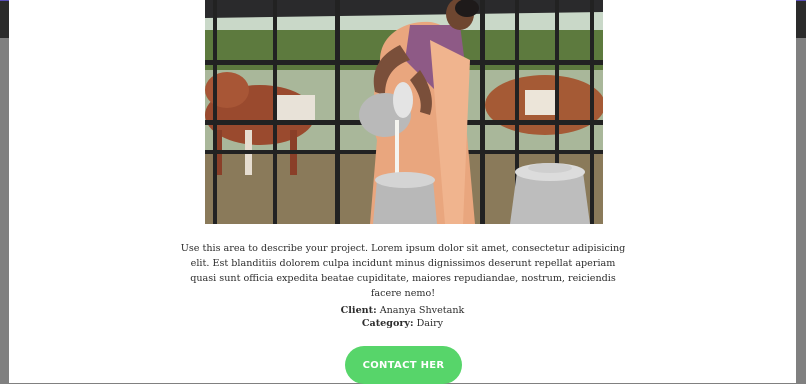 The height and width of the screenshot is (384, 806). I want to click on category-value: Dairy, so click(430, 323).